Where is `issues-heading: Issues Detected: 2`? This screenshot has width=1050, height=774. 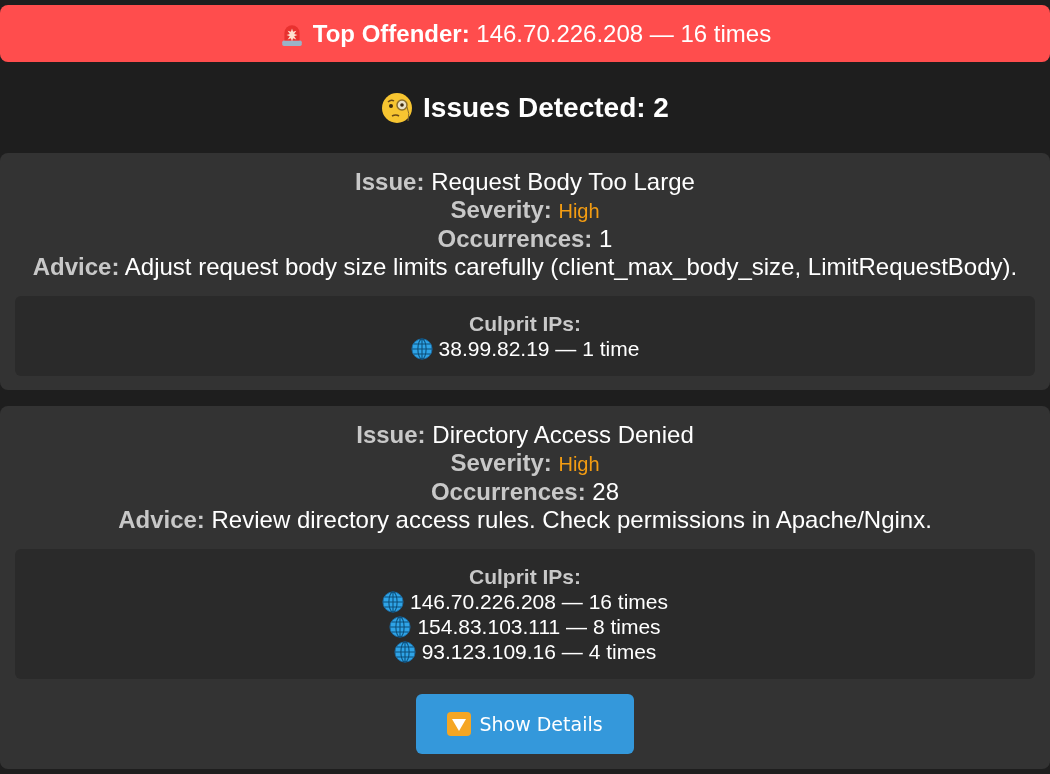
issues-heading: Issues Detected: 2 is located at coordinates (546, 107).